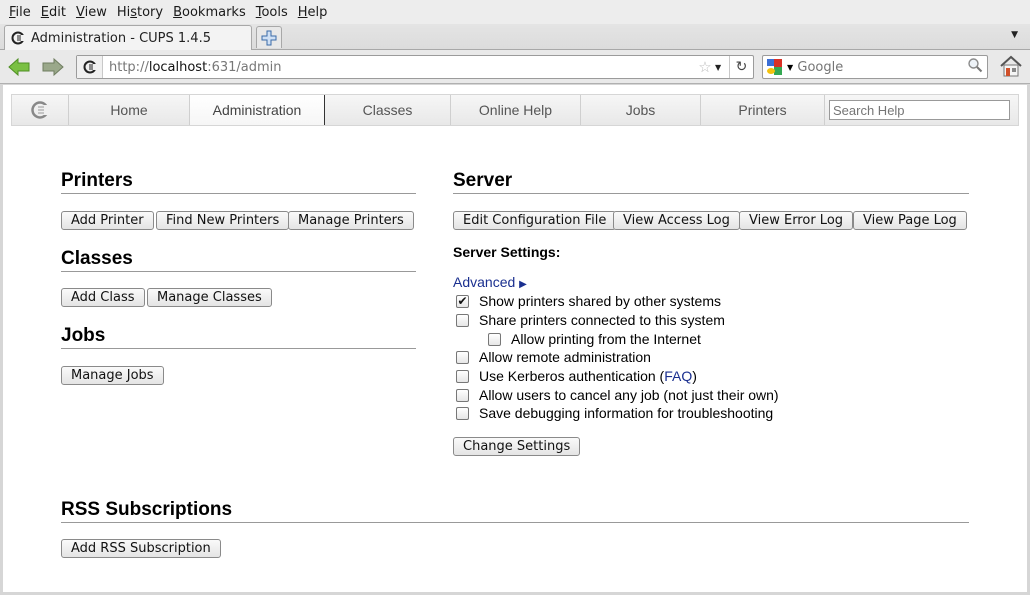 The image size is (1030, 595). I want to click on nav-tab-online-help: Online Help, so click(516, 110).